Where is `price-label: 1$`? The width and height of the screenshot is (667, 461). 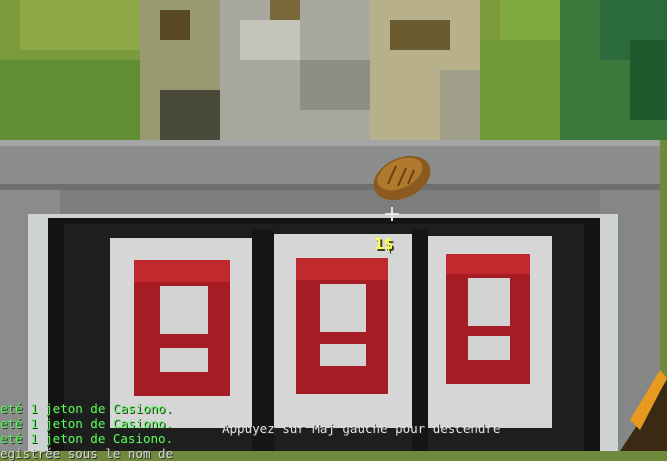 price-label: 1$ is located at coordinates (384, 243).